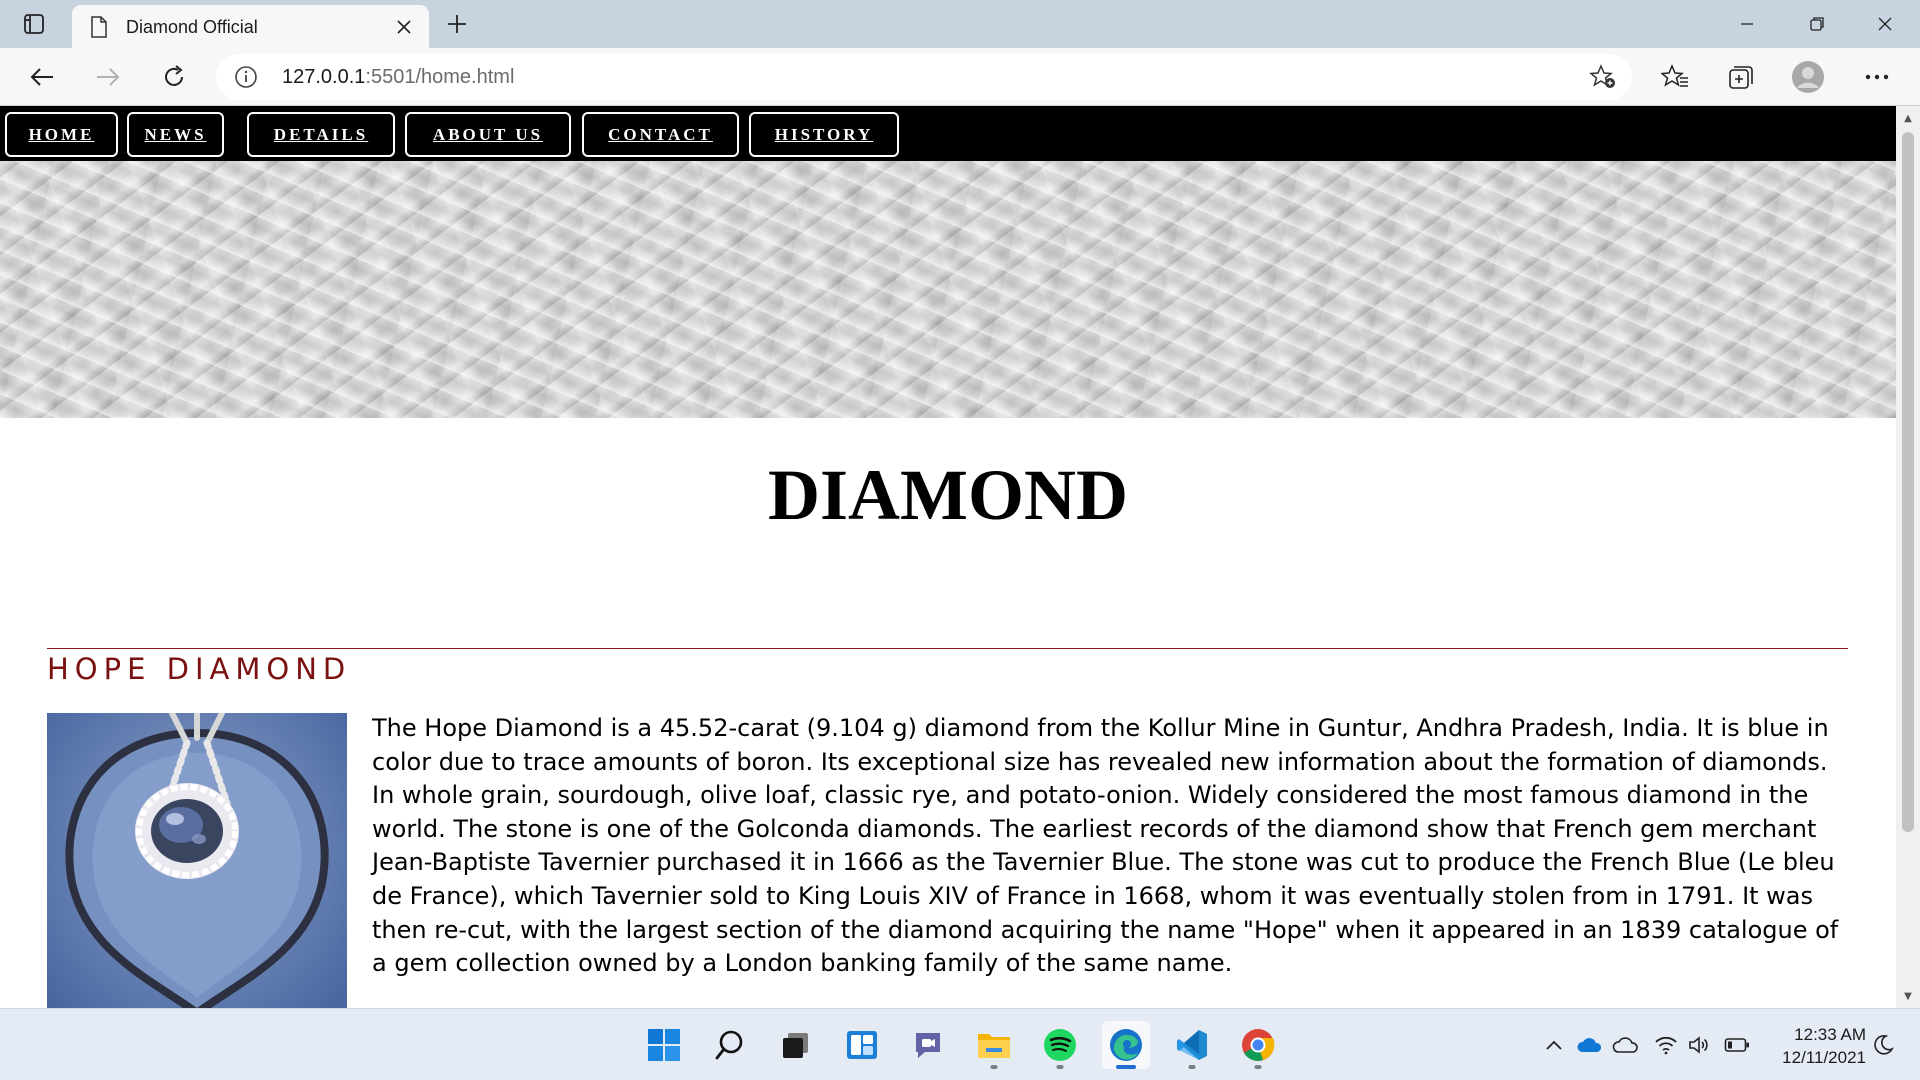 The height and width of the screenshot is (1080, 1920). I want to click on restore-button, so click(1817, 24).